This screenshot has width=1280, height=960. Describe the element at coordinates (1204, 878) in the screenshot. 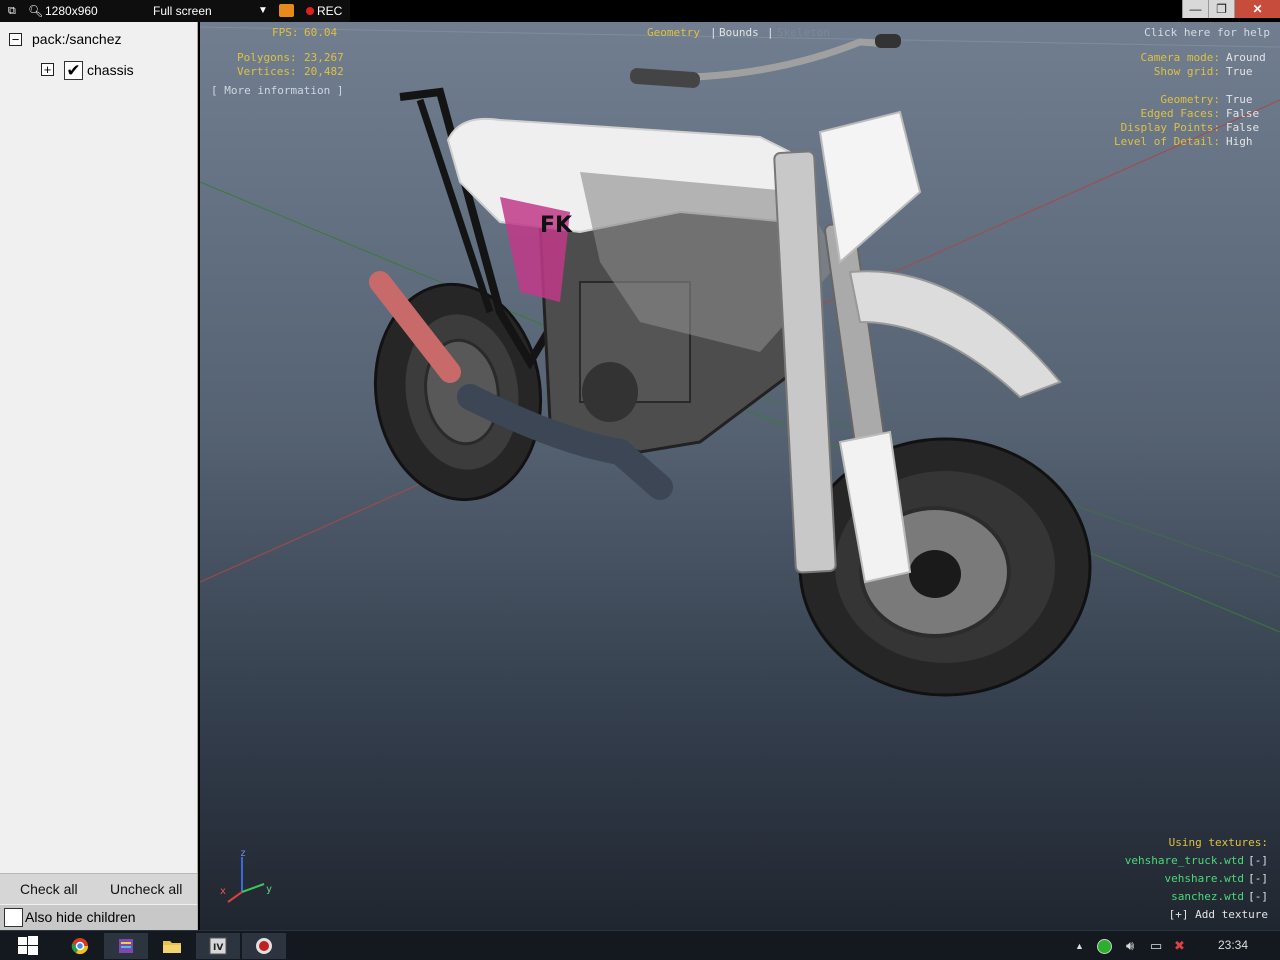

I see `texture-name: vehshare.wtd` at that location.